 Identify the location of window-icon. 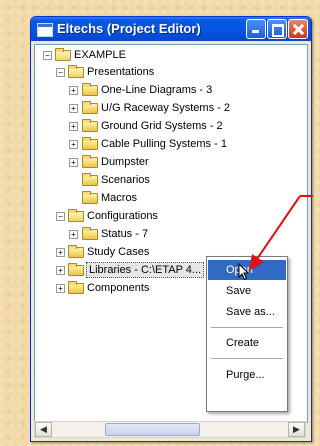
(45, 30).